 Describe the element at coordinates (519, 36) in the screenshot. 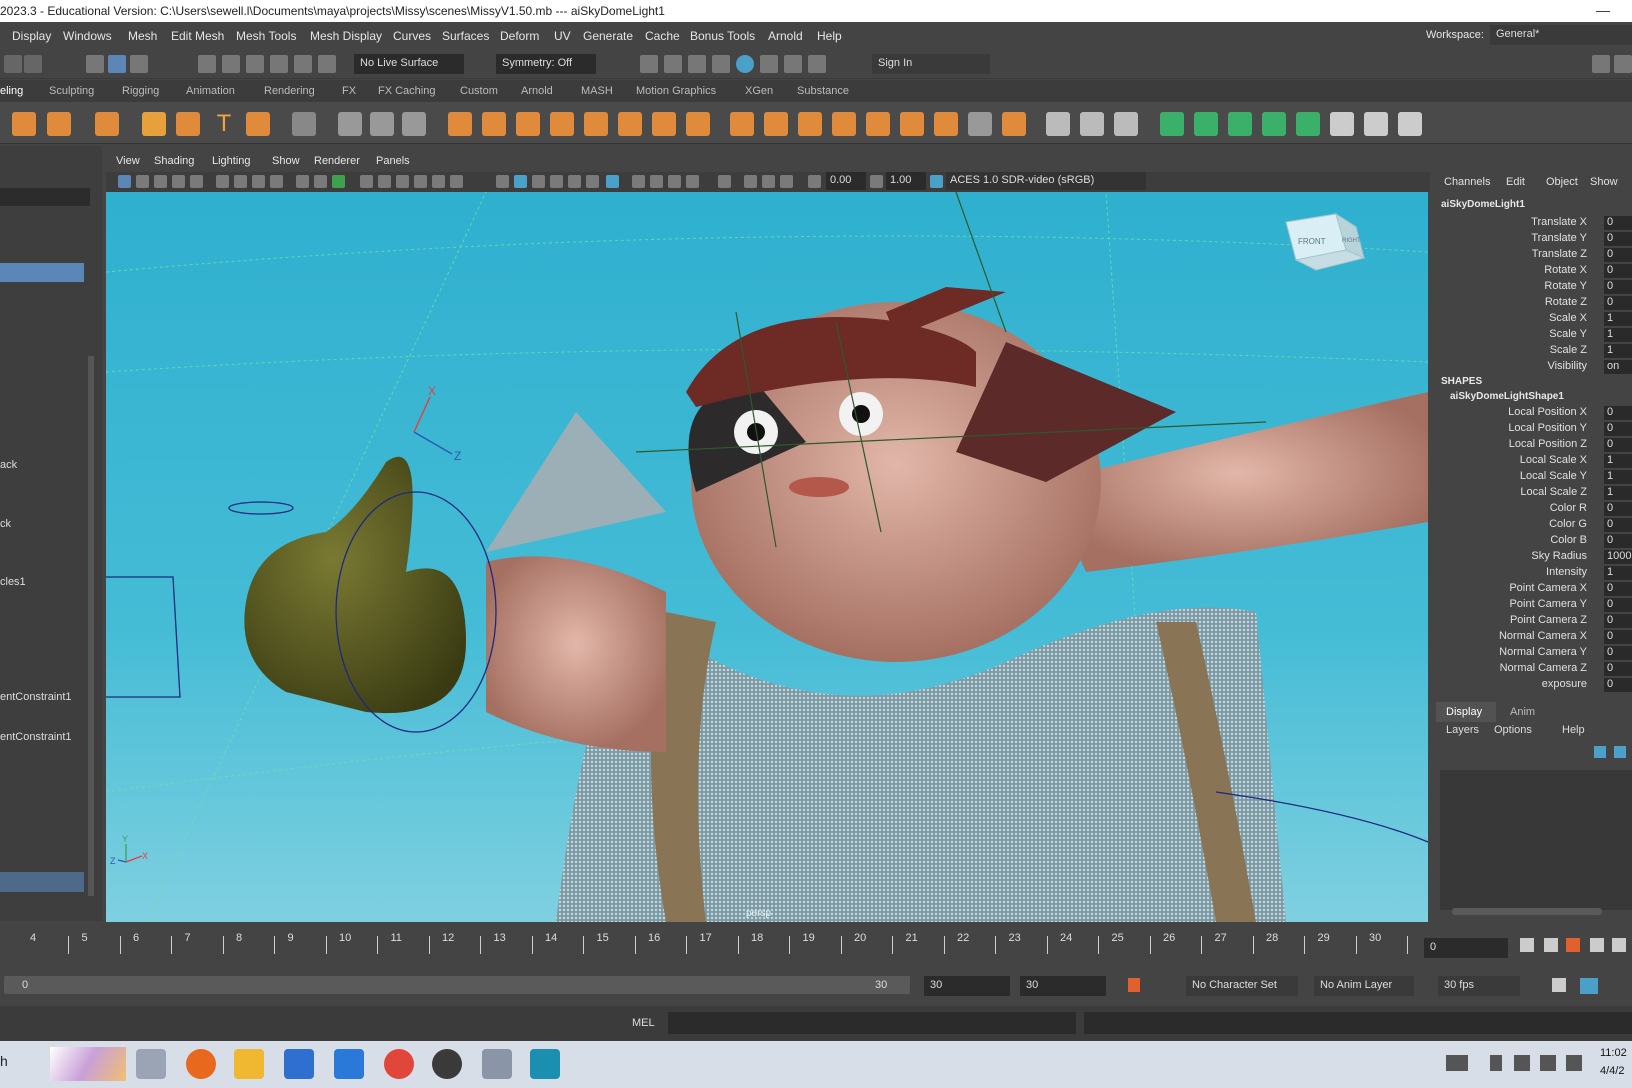

I see `menu-deform: Deform` at that location.